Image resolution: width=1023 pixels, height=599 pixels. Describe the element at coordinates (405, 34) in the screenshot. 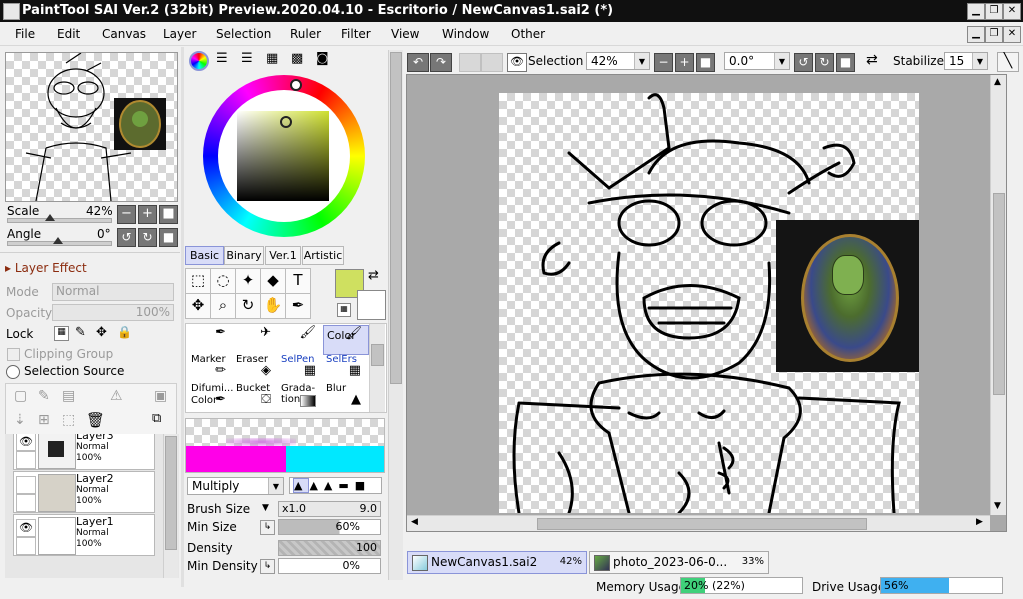

I see `menu-view: View` at that location.